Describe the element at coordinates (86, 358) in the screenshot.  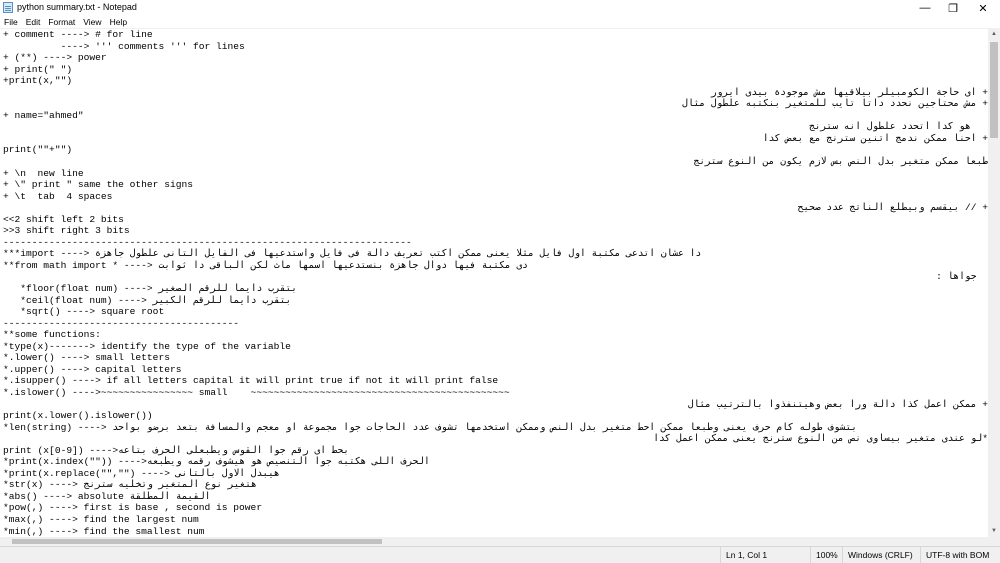
I see `editor-line: *.lower() ----> small letters` at that location.